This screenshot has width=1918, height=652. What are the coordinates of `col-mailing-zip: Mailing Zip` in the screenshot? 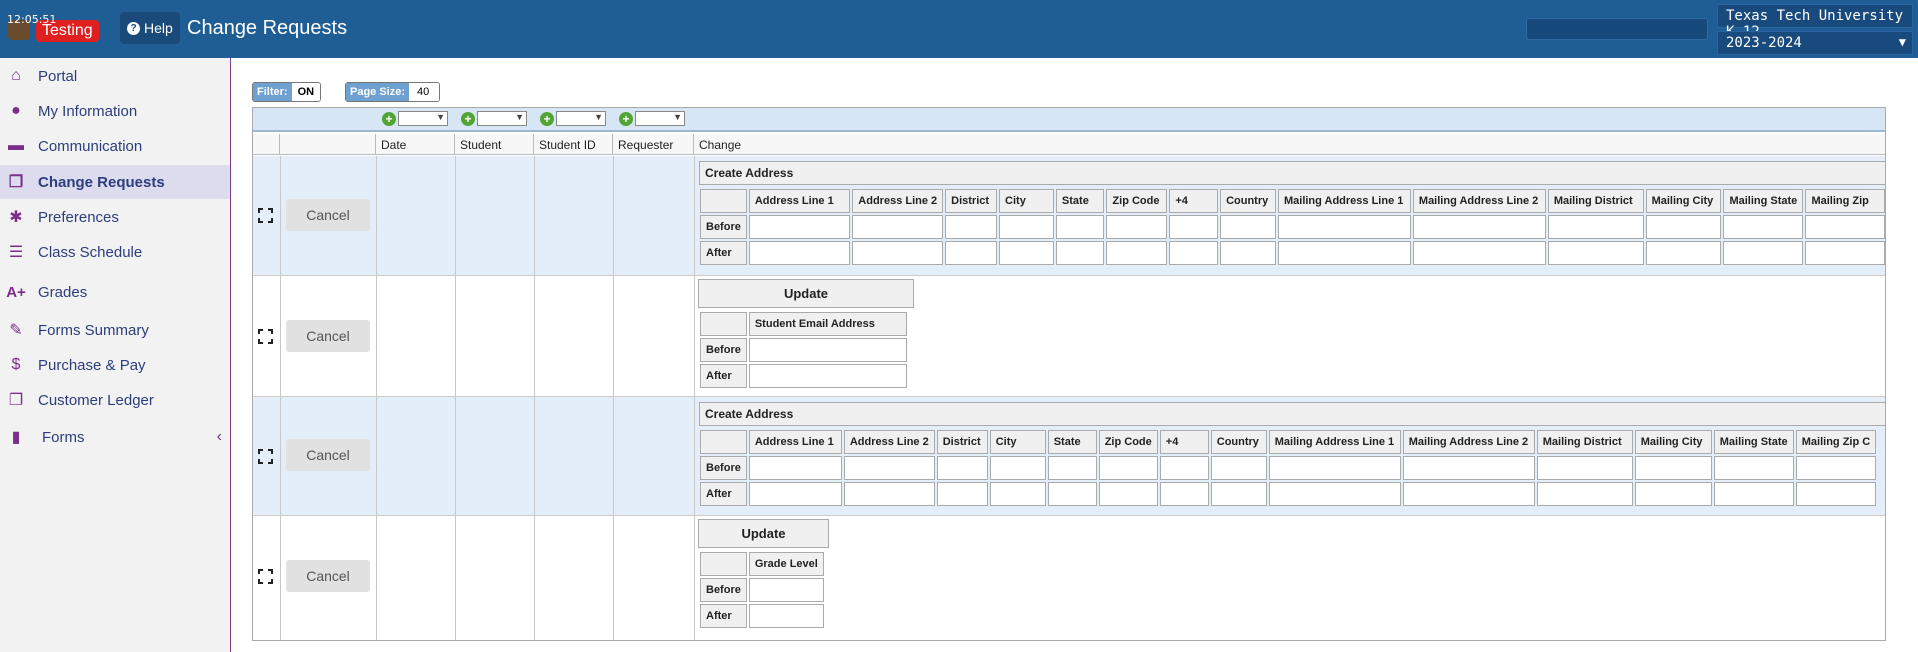 It's located at (1845, 201).